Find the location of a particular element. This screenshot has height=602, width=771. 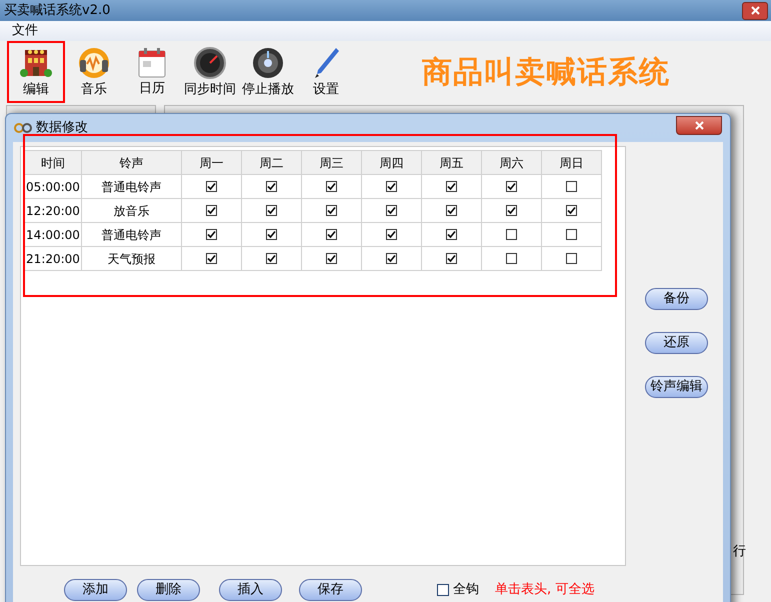

side-button: 铃声编辑 is located at coordinates (676, 387).